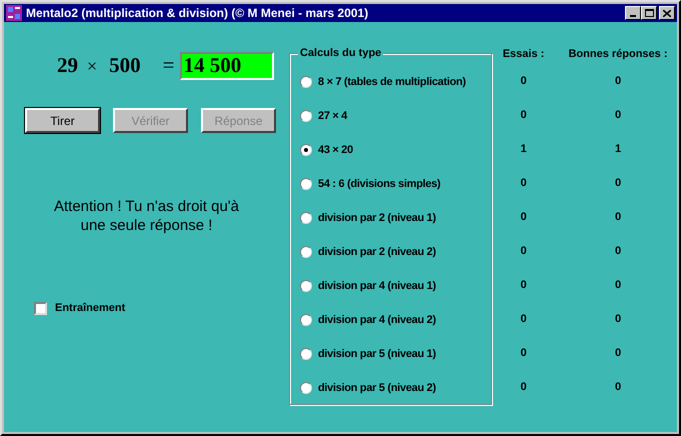 The height and width of the screenshot is (436, 681). I want to click on close-icon, so click(667, 13).